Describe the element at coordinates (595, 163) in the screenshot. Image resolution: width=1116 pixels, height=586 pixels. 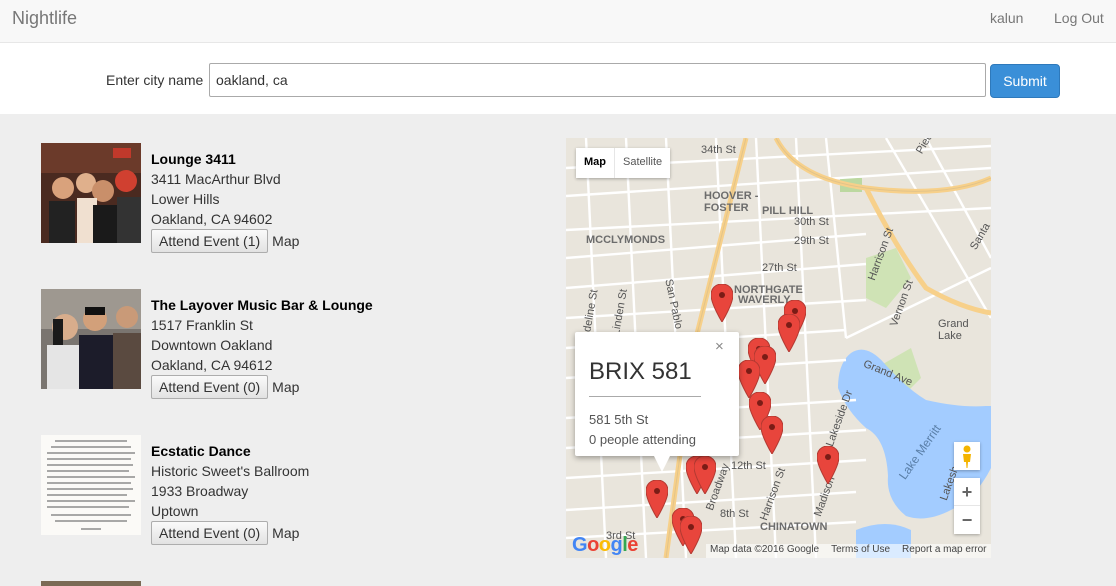
I see `map-type-map-button: Map` at that location.